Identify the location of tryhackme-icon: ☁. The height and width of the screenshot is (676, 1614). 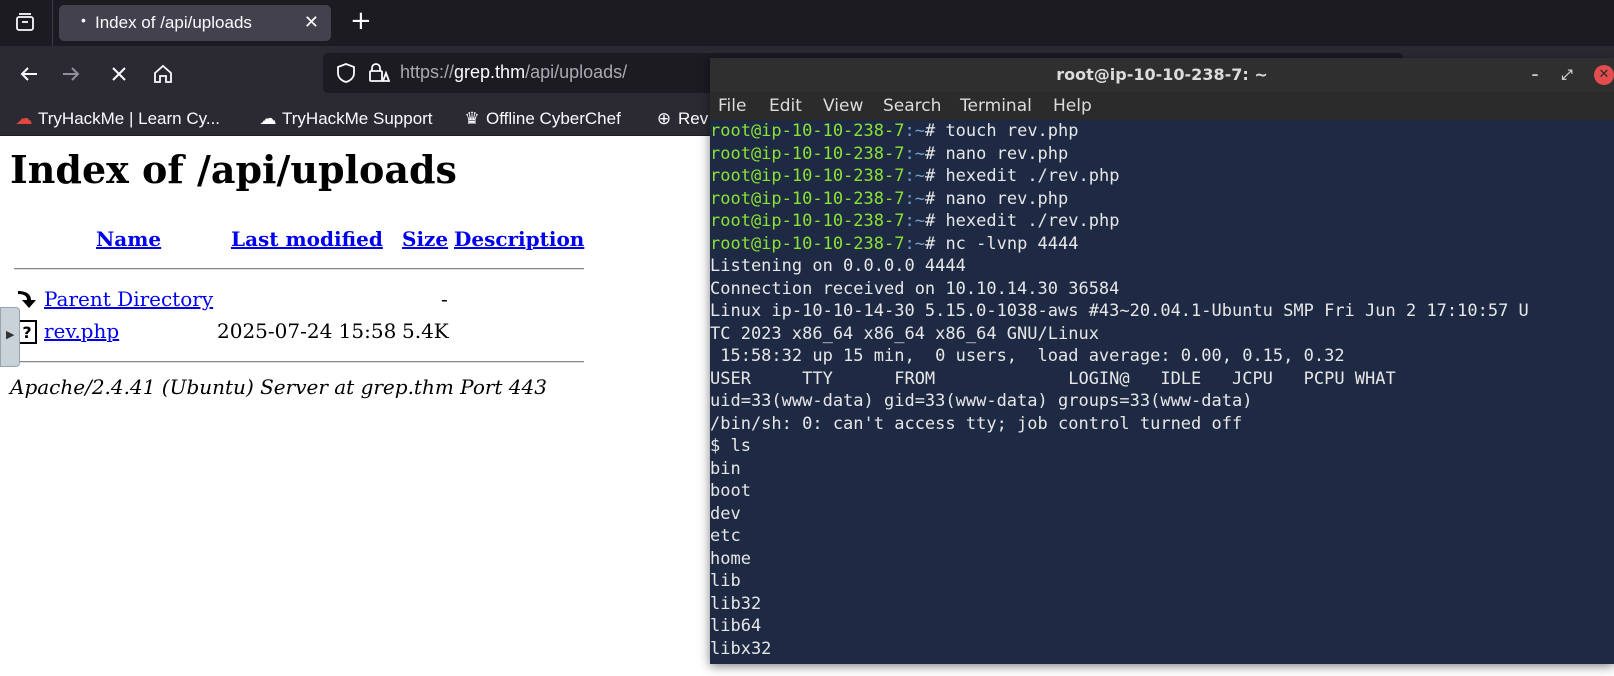
(24, 118).